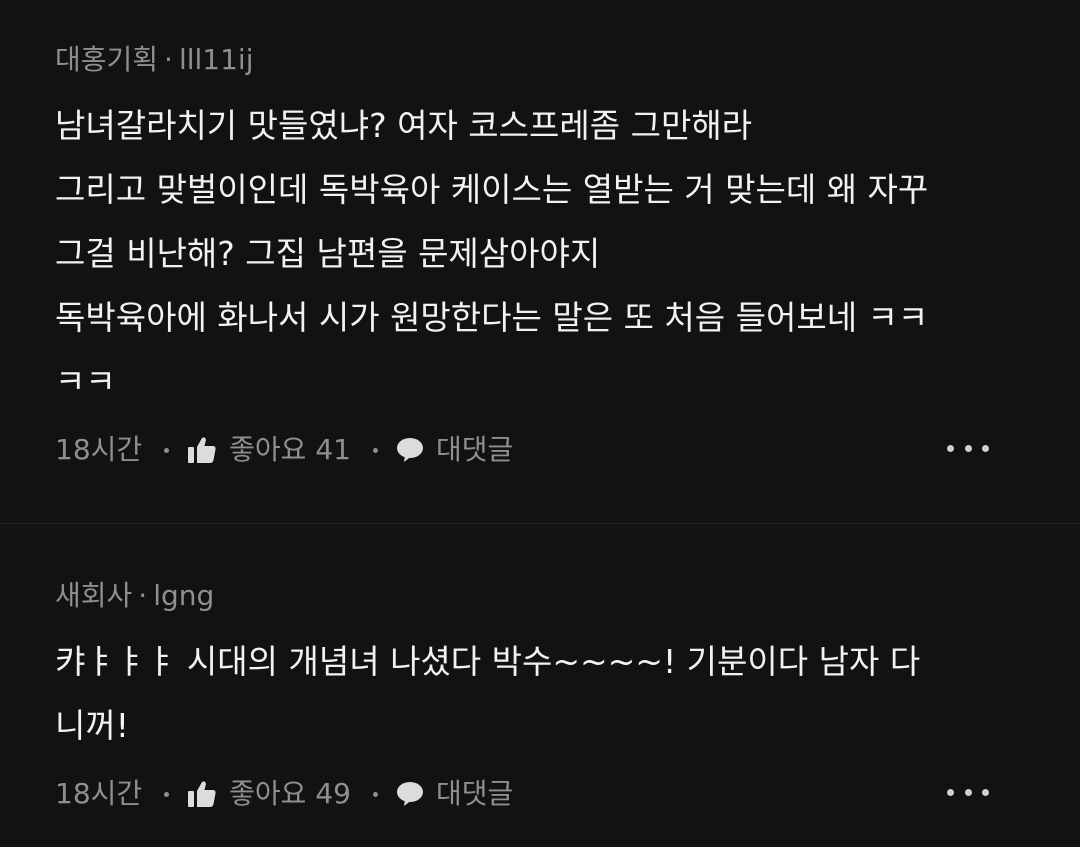  I want to click on comment-line: 그걸 비난해? 그집 남편을 문제삼아야지, so click(328, 253).